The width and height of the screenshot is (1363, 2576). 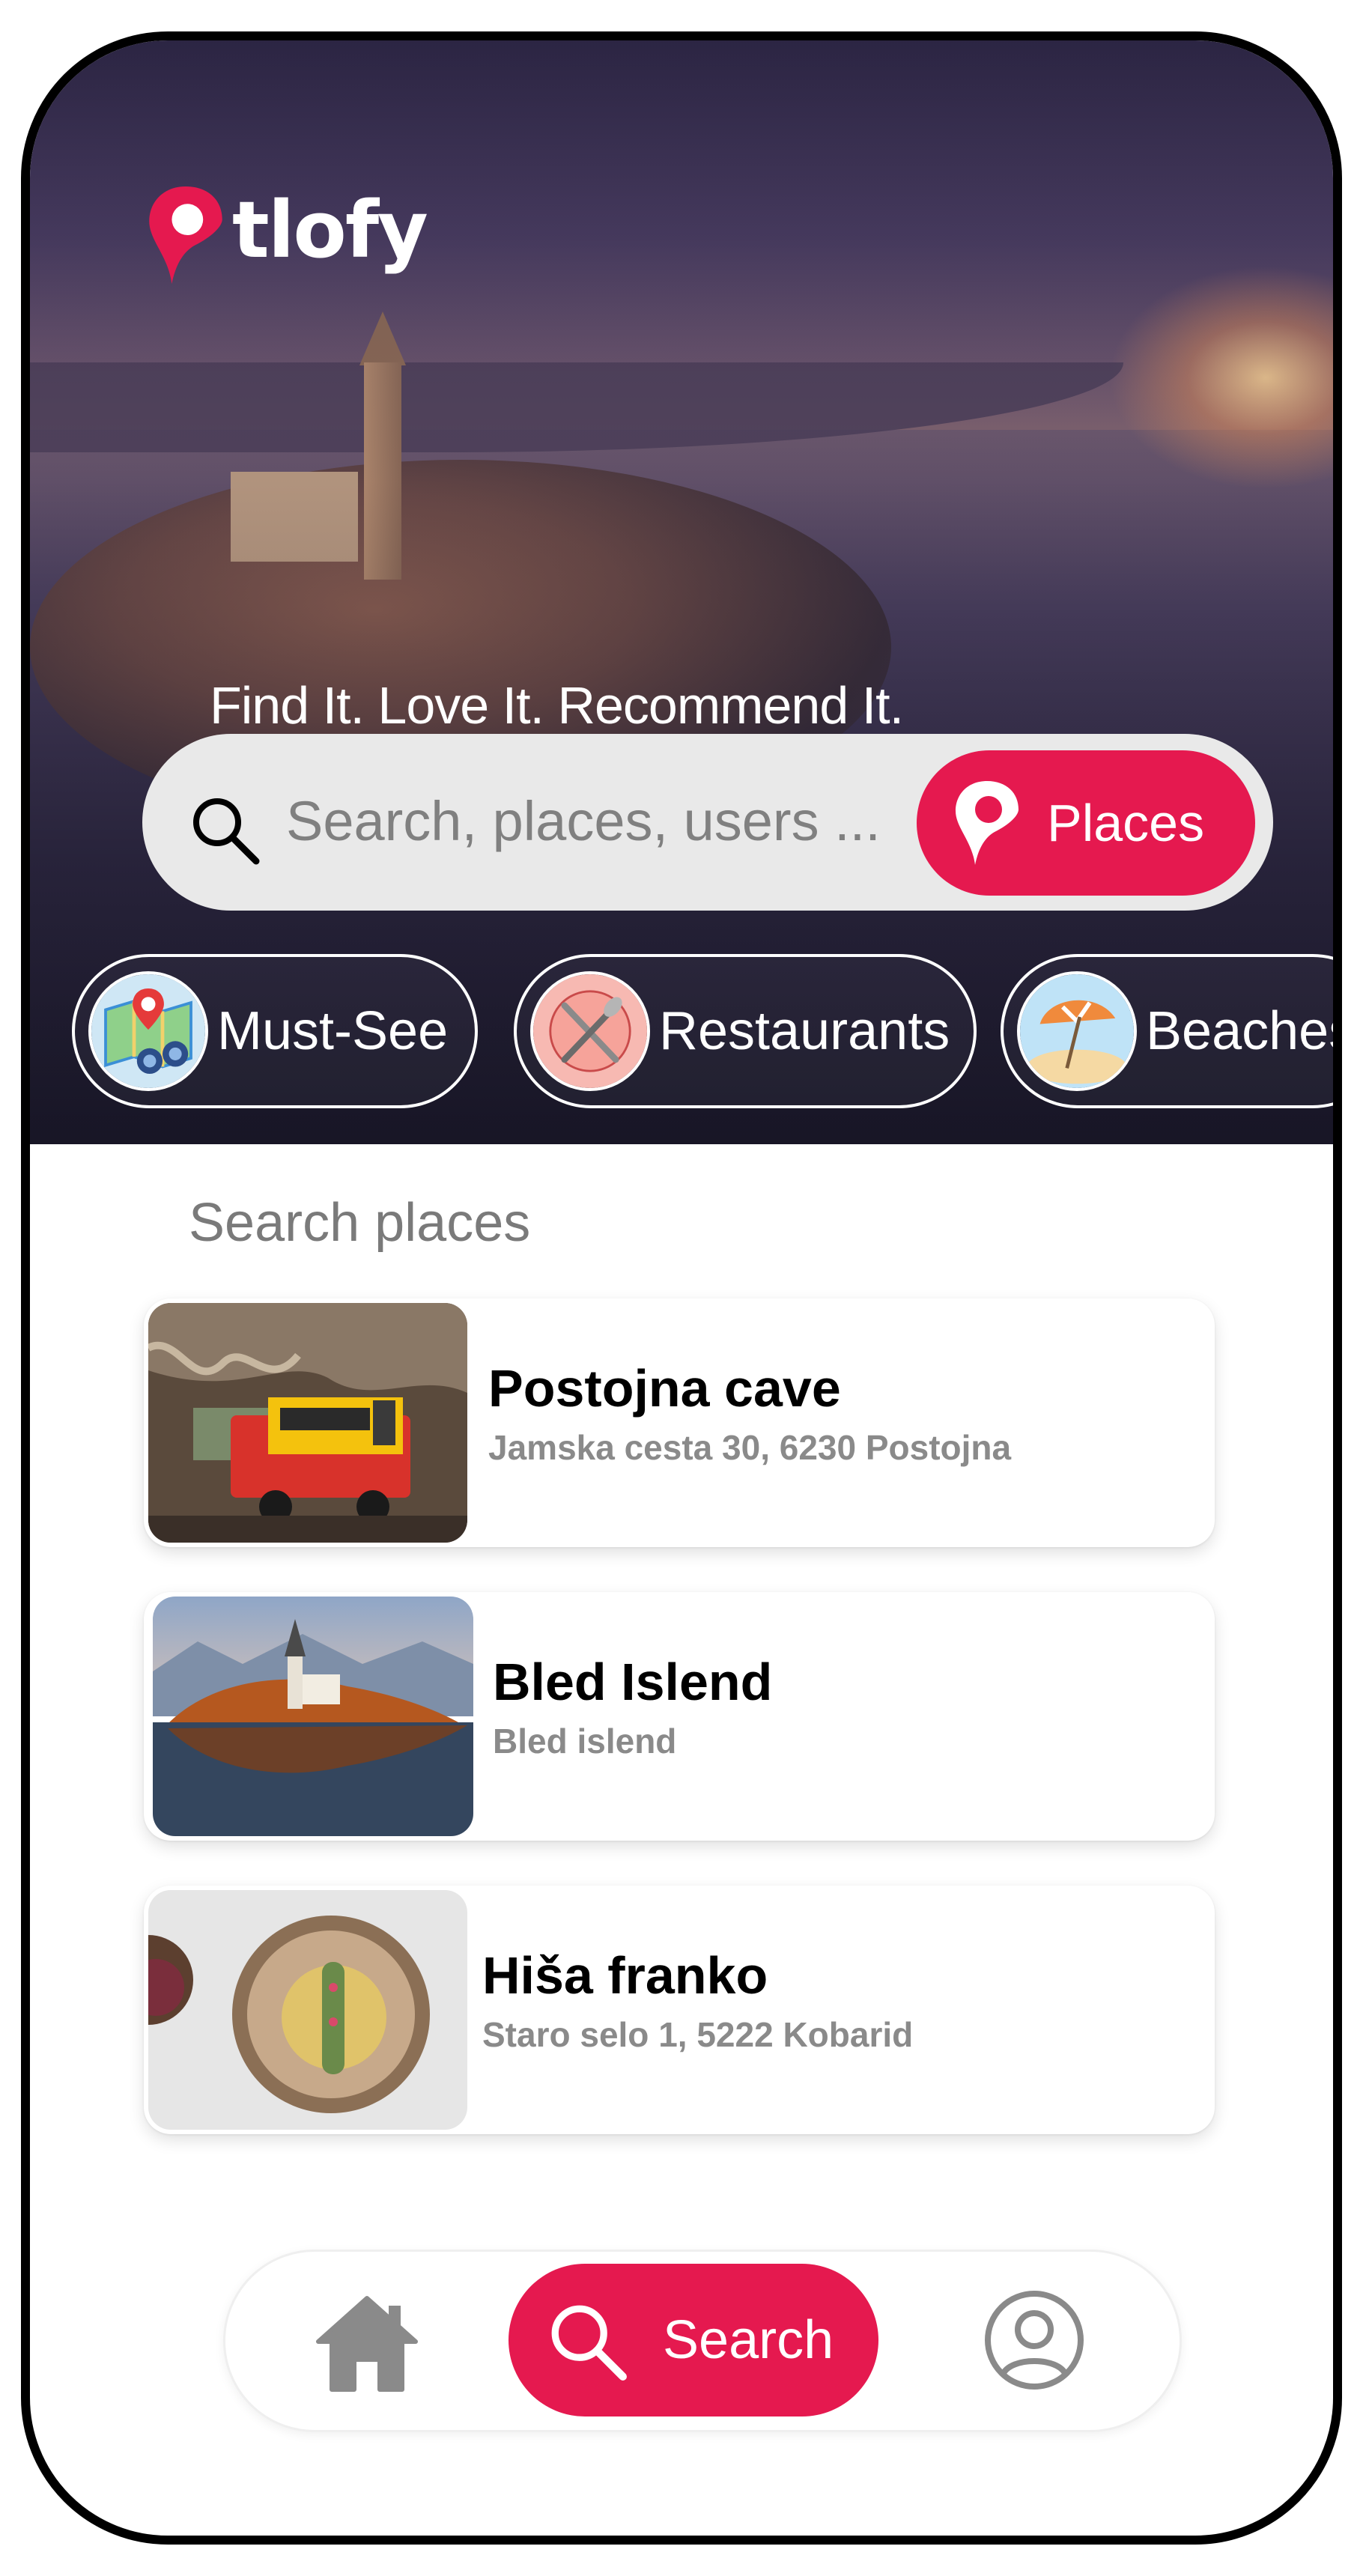 I want to click on nav-search-button: Search, so click(x=693, y=2340).